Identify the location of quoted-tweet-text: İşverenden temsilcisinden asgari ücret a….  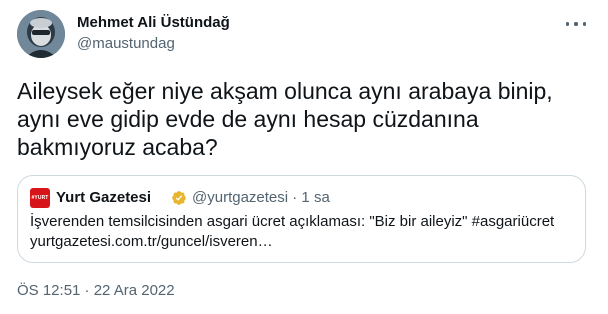
(292, 231).